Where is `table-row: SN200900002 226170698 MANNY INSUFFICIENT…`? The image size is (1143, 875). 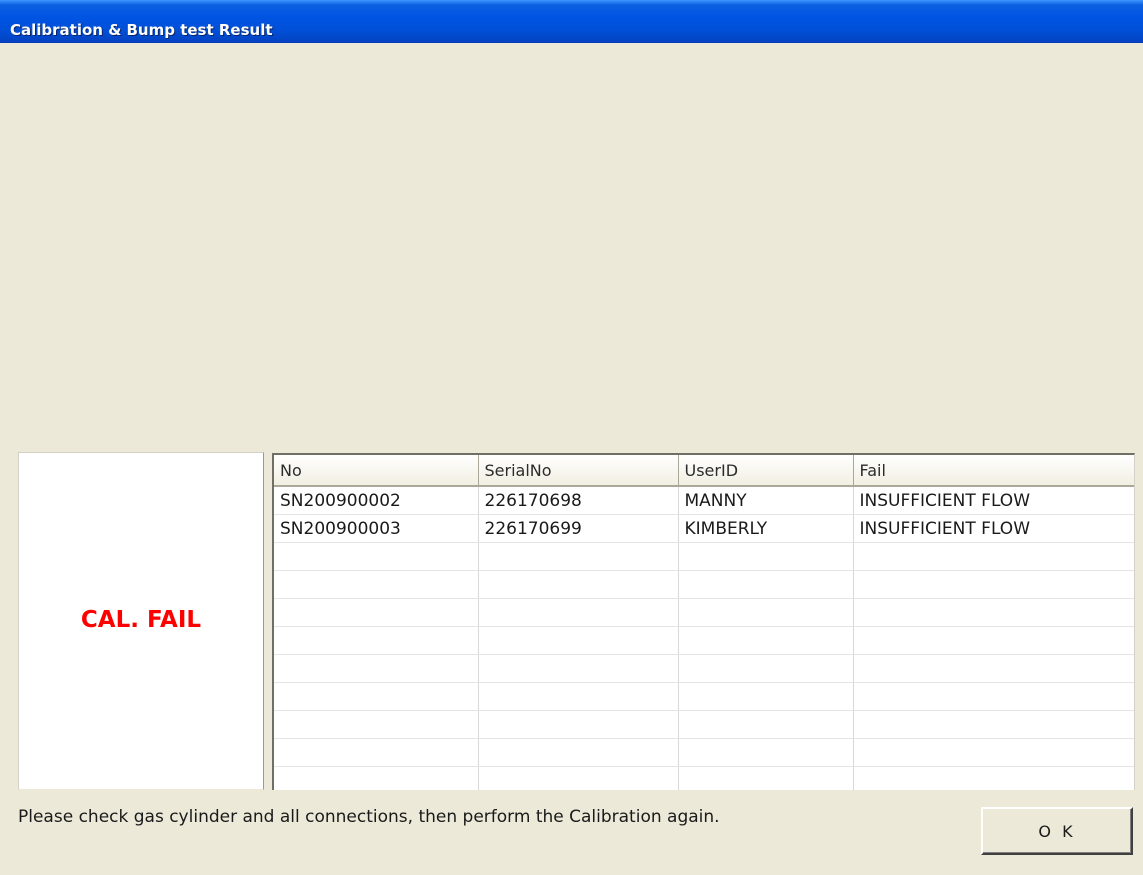 table-row: SN200900002 226170698 MANNY INSUFFICIENT… is located at coordinates (704, 500).